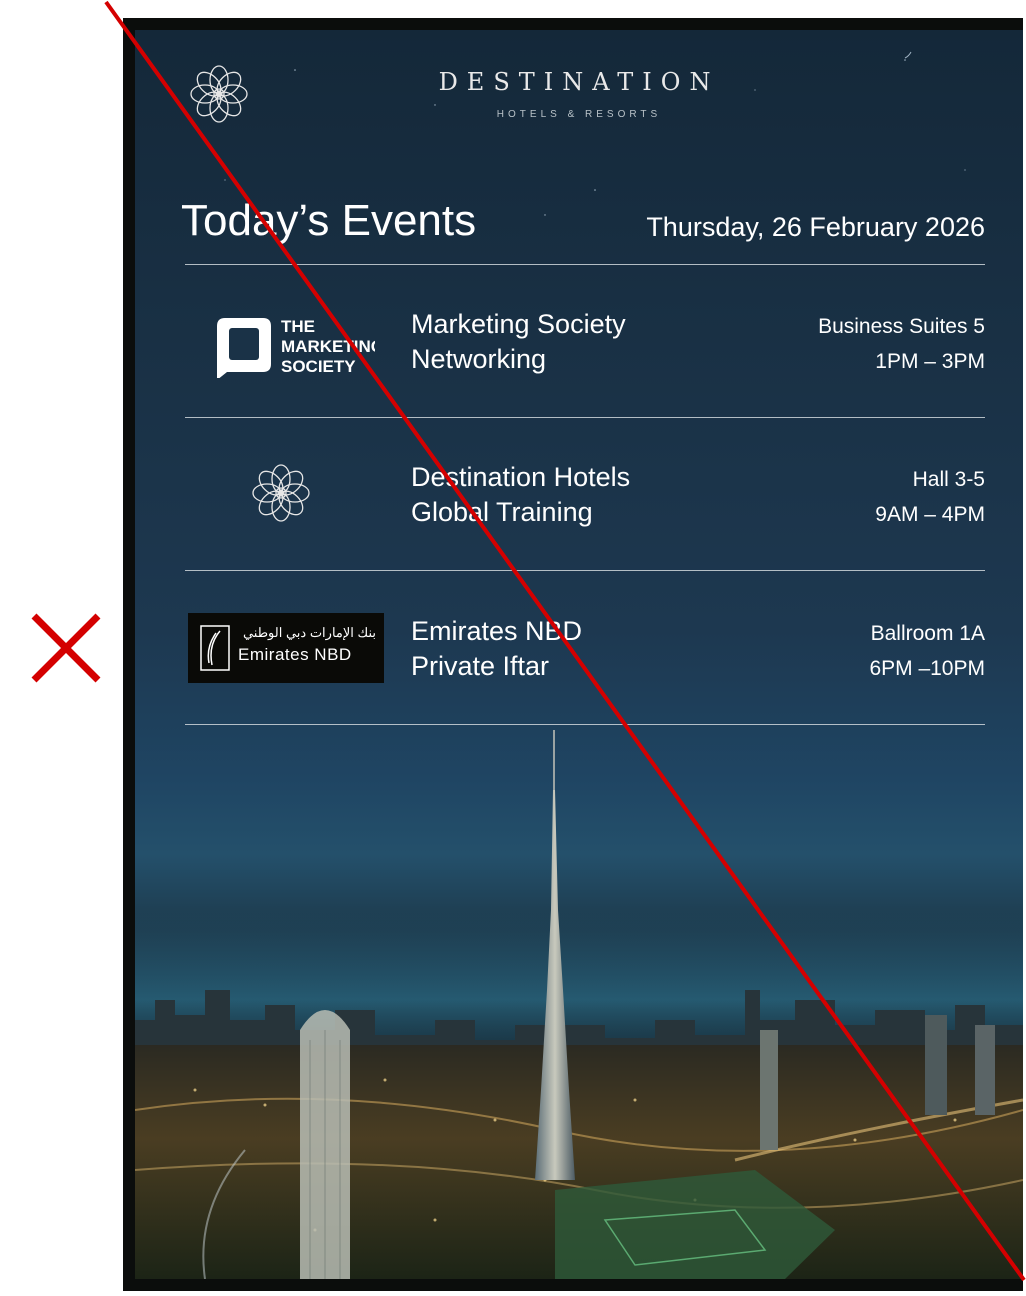 Image resolution: width=1026 pixels, height=1296 pixels. Describe the element at coordinates (930, 497) in the screenshot. I see `event-meta: Hall 3-5 9AM – 4PM` at that location.